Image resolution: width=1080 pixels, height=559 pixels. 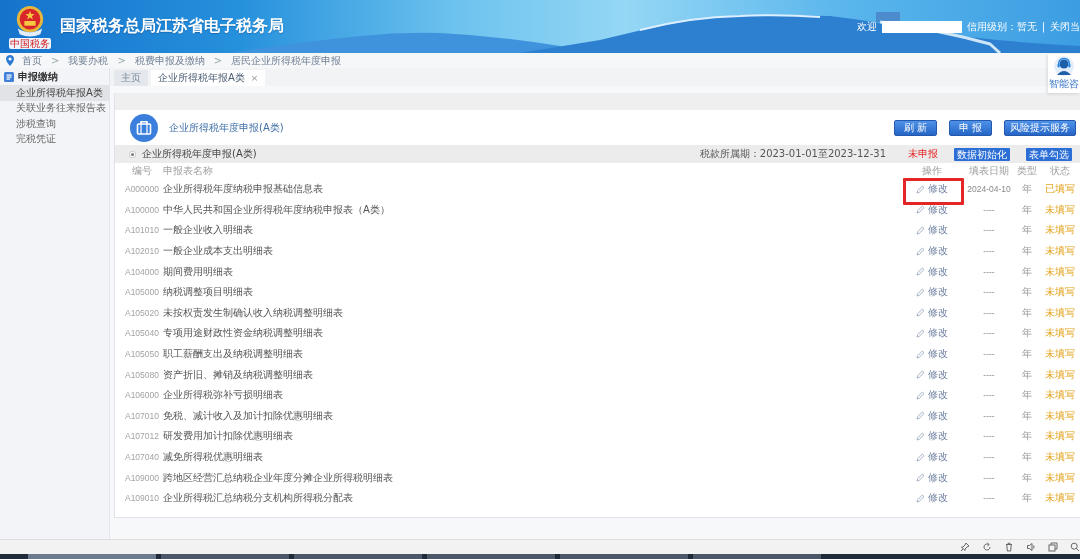 What do you see at coordinates (141, 333) in the screenshot?
I see `form-code: A105040` at bounding box center [141, 333].